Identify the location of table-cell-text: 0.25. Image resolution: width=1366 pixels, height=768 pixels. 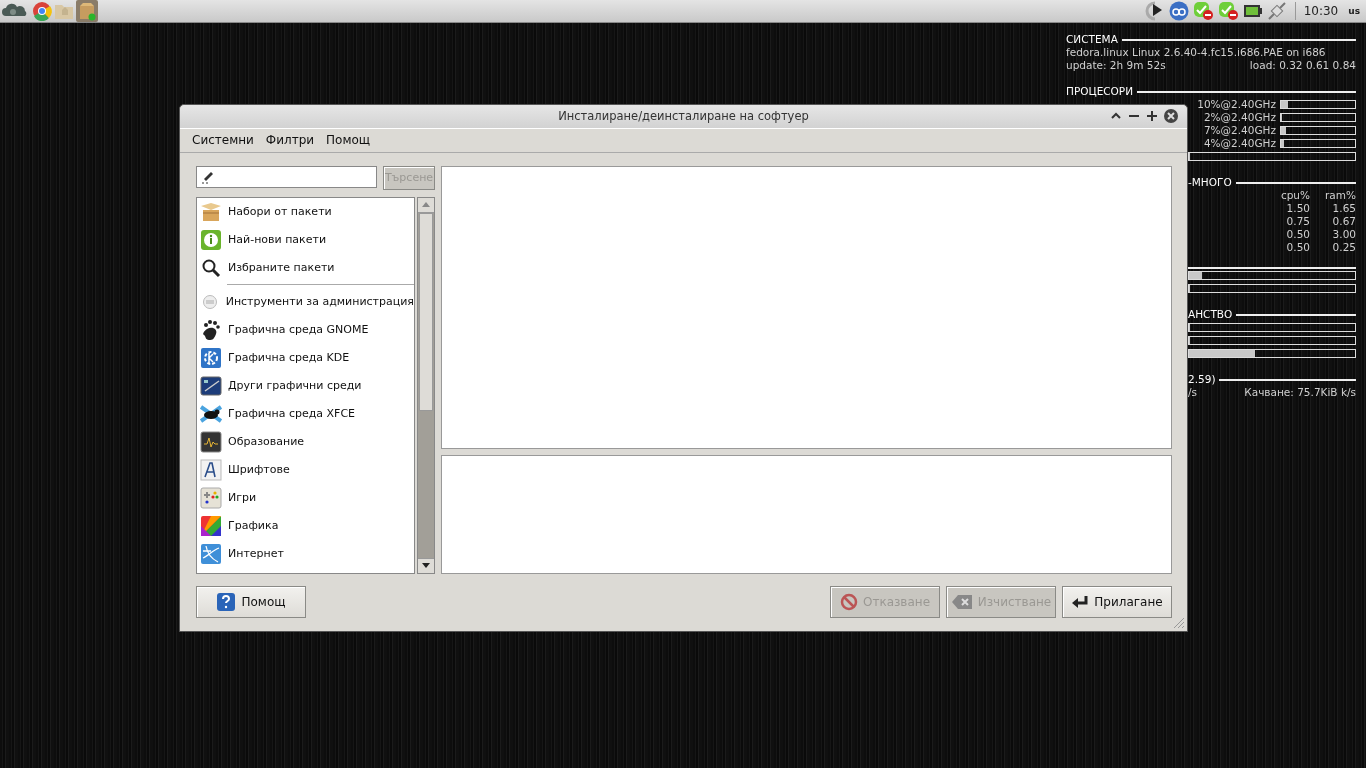
(1343, 247).